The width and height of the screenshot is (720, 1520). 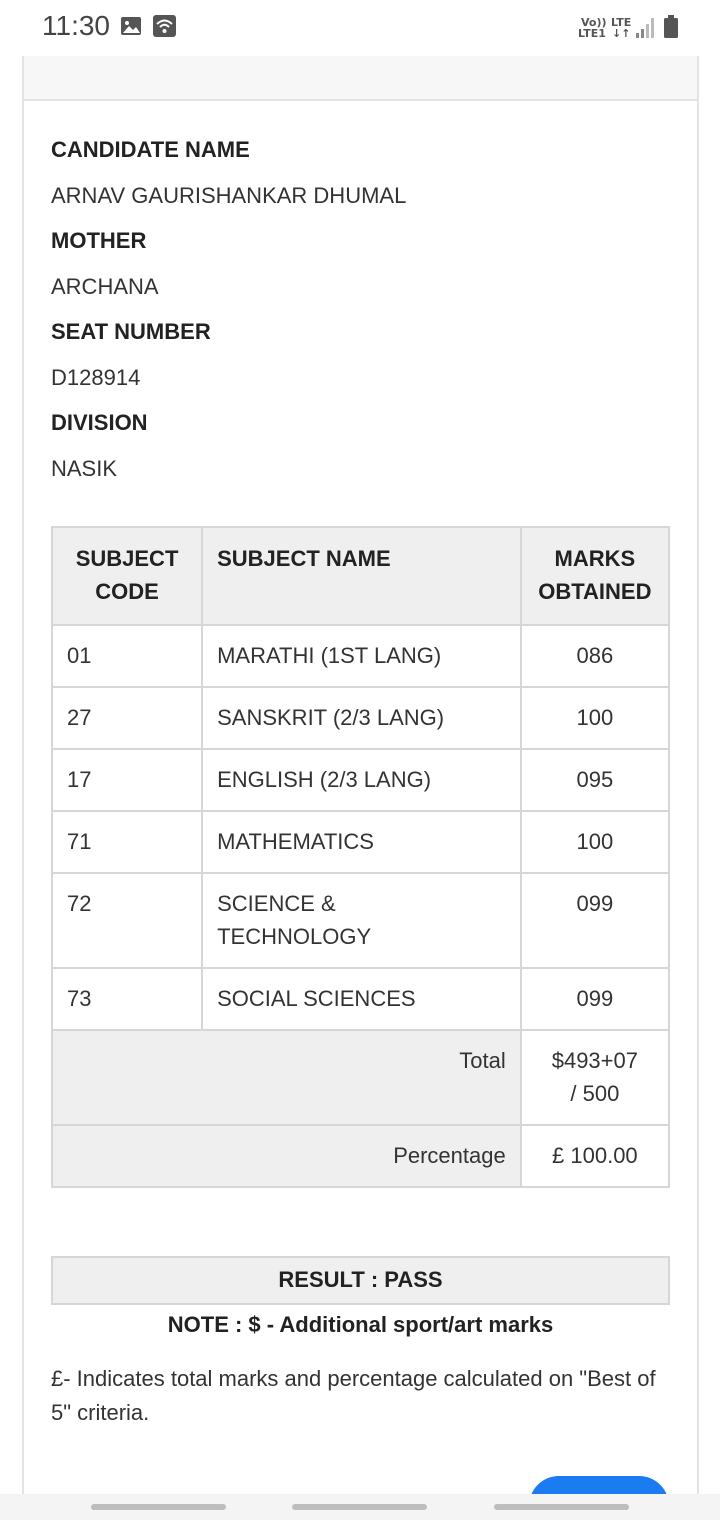 What do you see at coordinates (84, 468) in the screenshot?
I see `division-value: NASIK` at bounding box center [84, 468].